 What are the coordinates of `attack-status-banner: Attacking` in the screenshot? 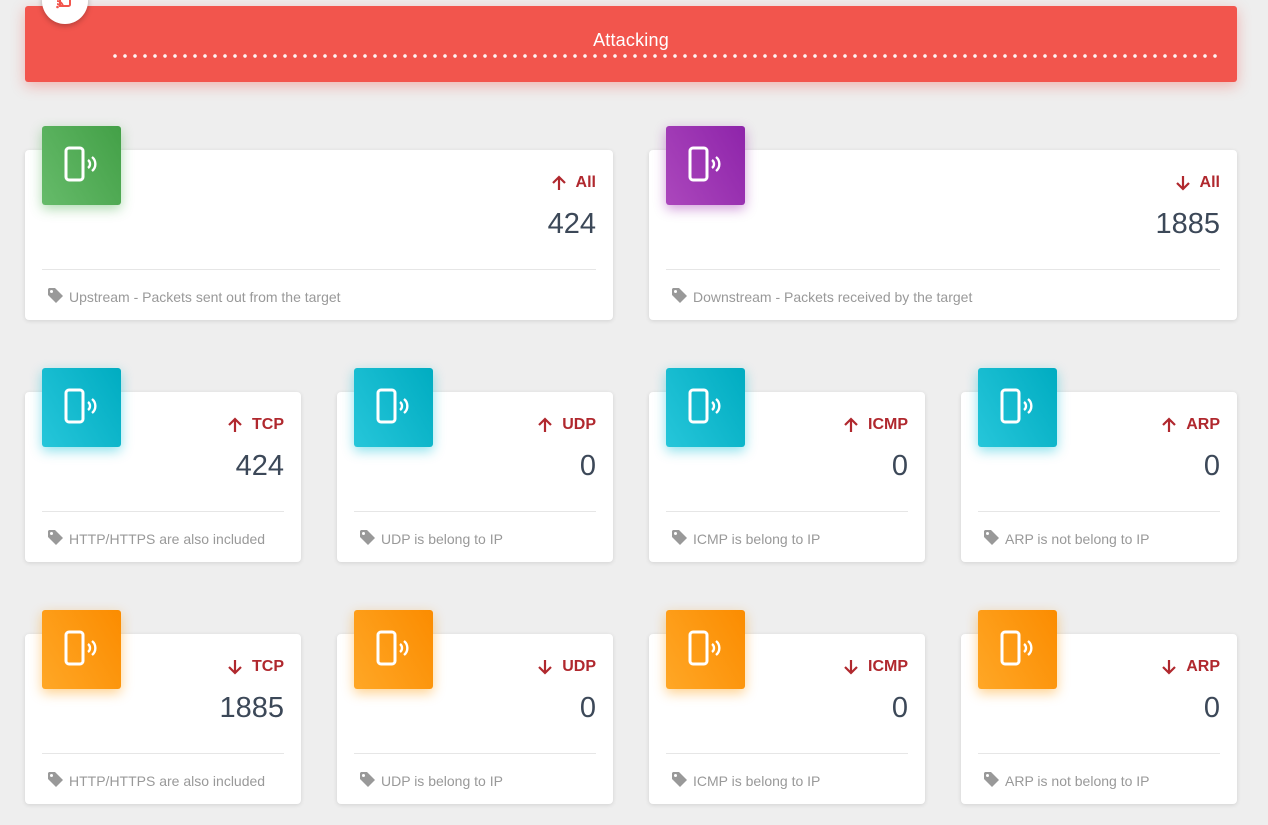 It's located at (631, 41).